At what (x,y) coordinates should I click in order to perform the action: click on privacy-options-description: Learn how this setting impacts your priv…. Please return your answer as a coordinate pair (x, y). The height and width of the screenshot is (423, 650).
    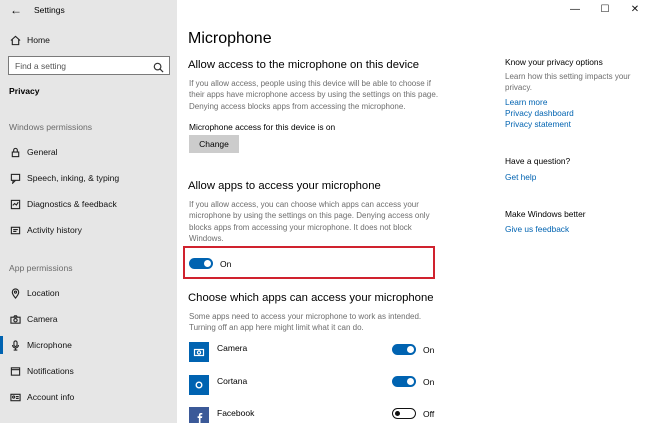
    Looking at the image, I should click on (568, 82).